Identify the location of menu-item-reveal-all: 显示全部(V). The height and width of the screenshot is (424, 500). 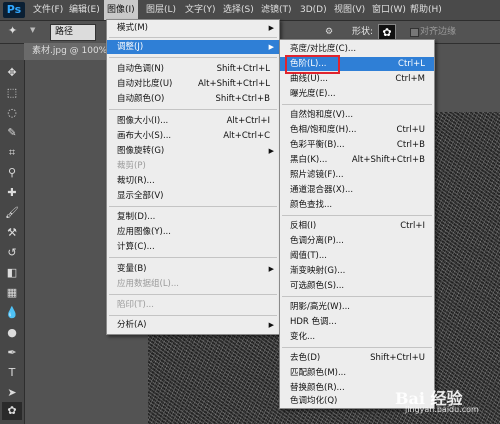
(193, 196).